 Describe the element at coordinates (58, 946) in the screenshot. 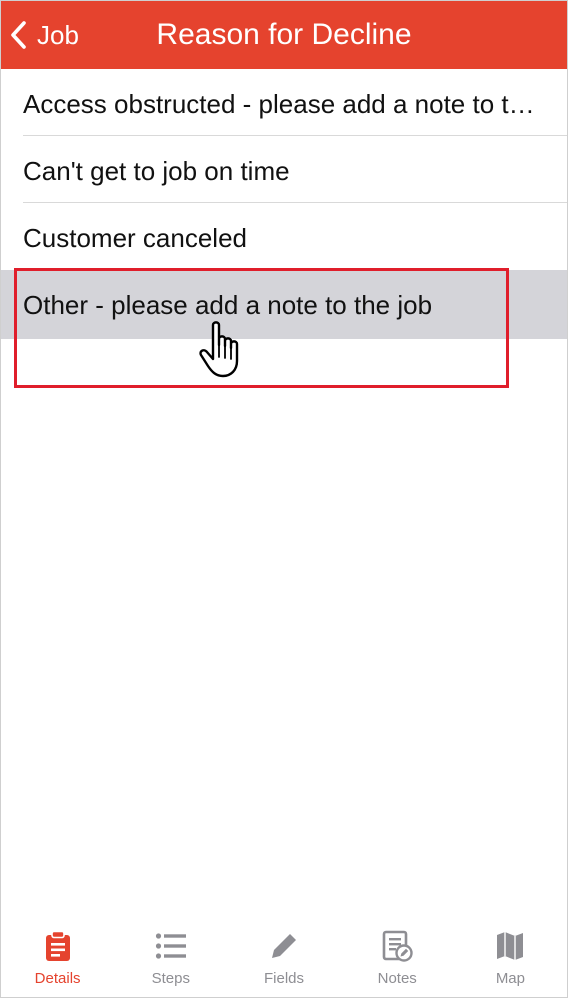

I see `clipboard-icon` at that location.